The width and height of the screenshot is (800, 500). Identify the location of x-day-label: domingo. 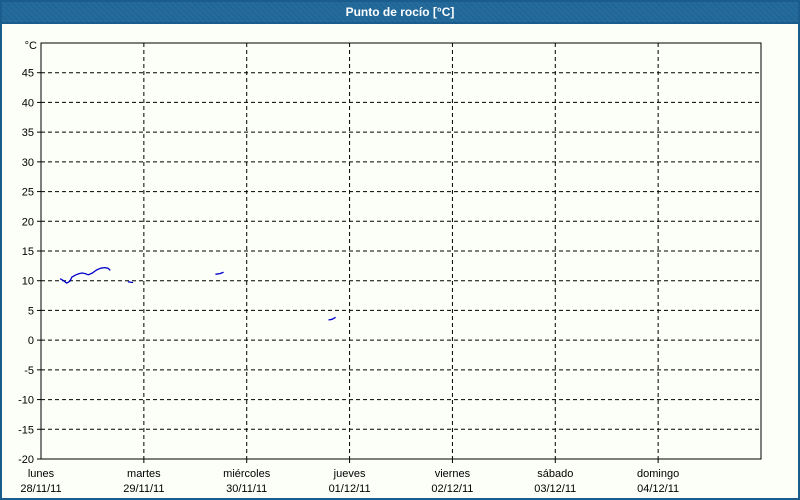
(658, 474).